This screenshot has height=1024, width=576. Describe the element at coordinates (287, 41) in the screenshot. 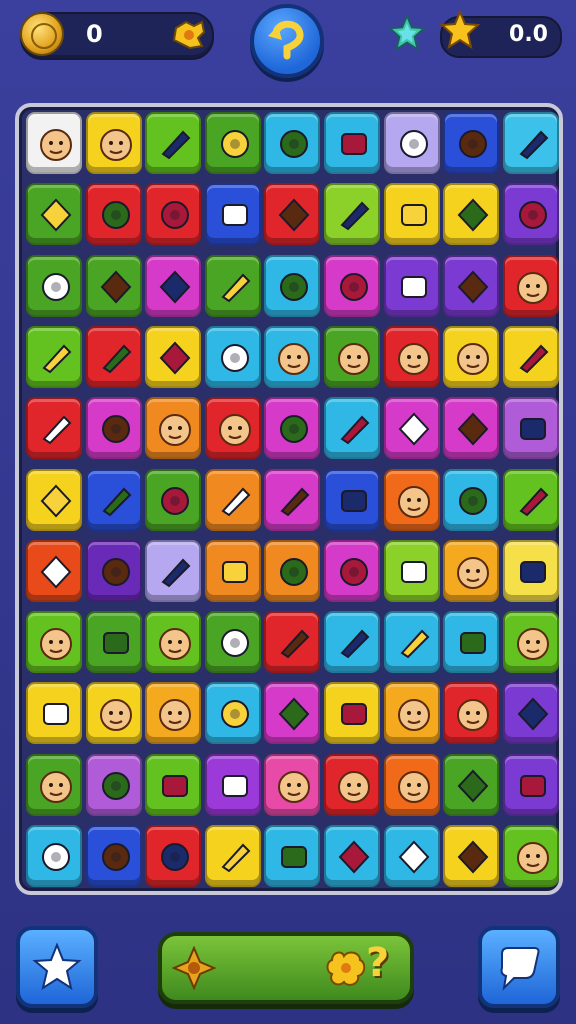

I see `undo-button` at that location.